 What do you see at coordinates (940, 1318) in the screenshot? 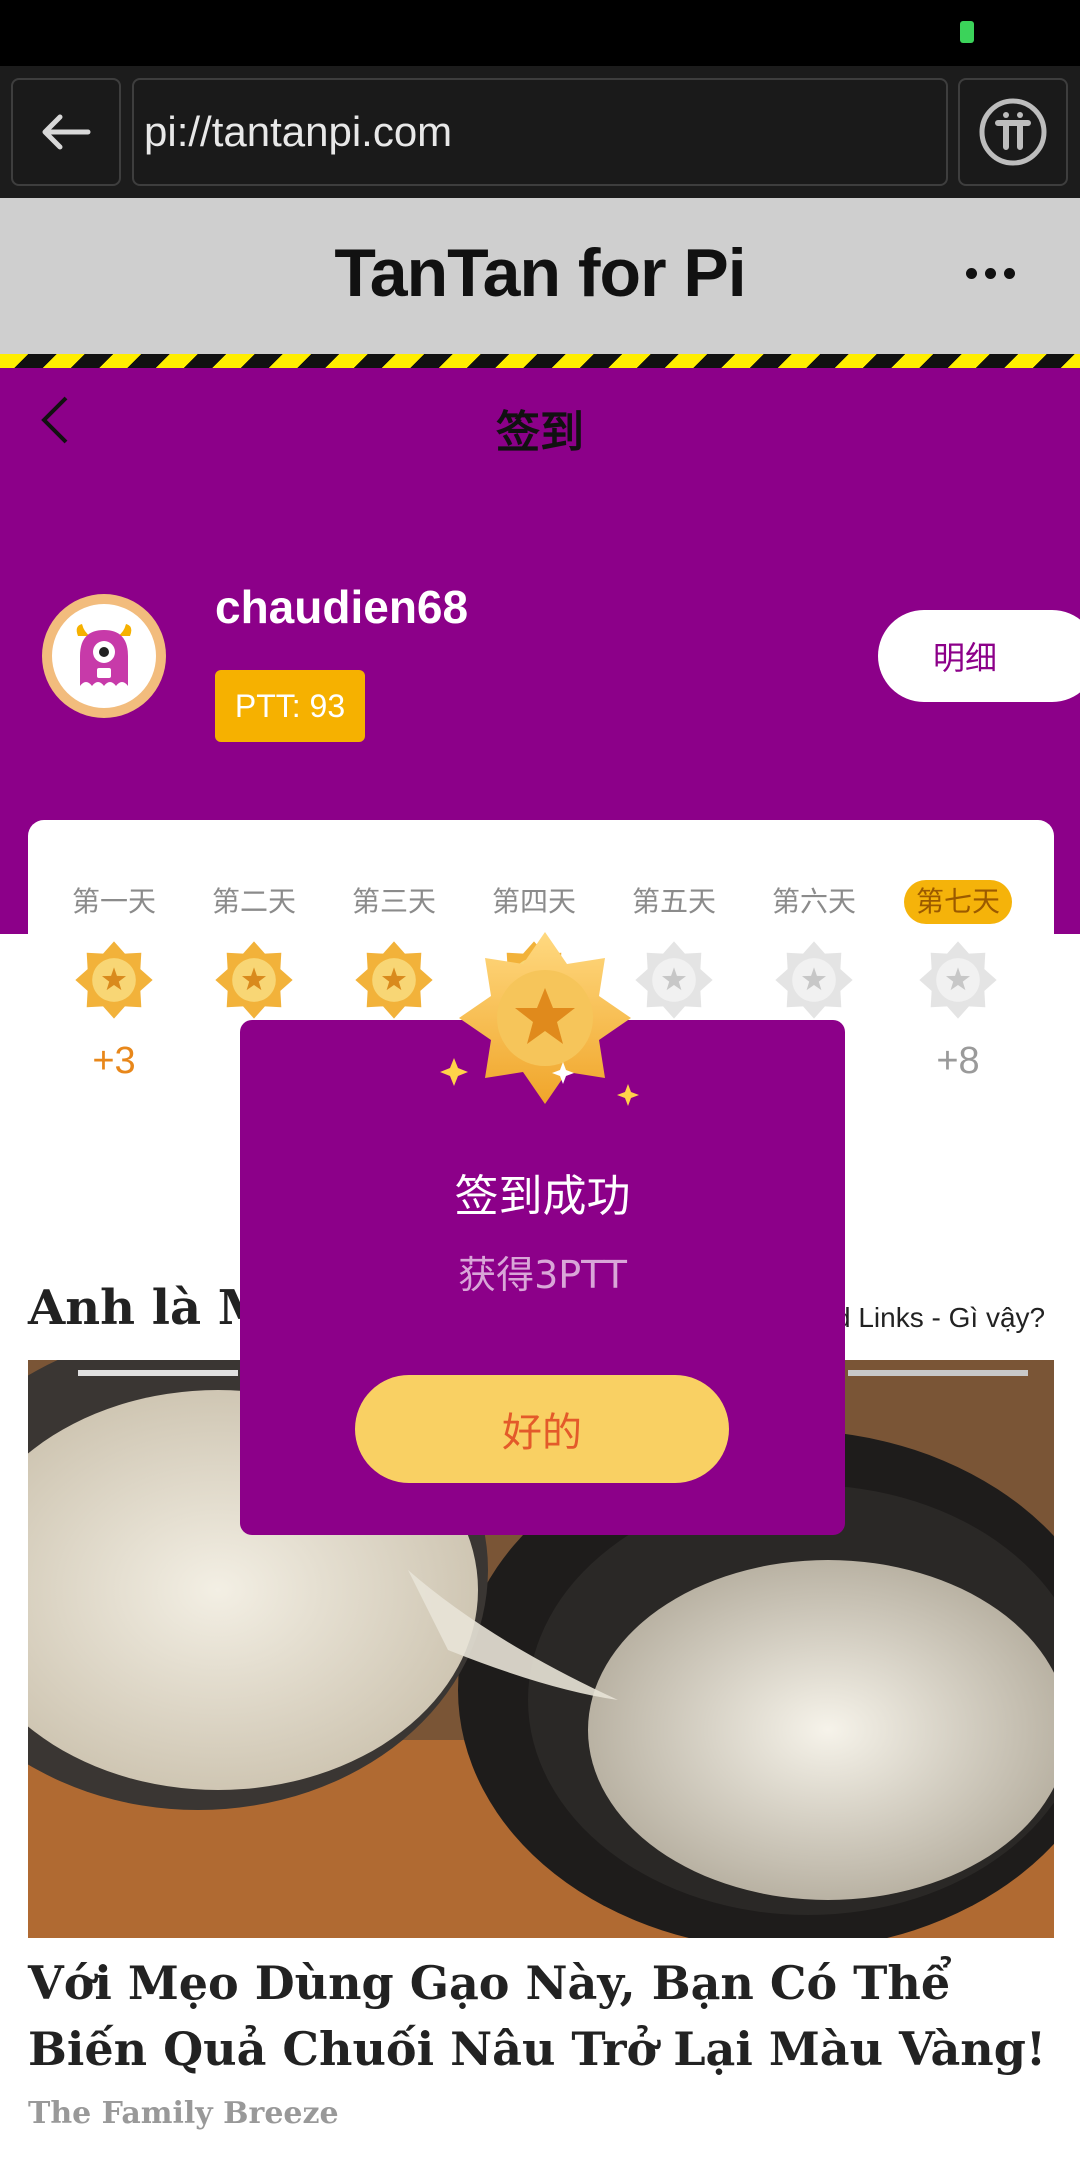
I see `sponsored-source-link: d Links - Gì vậy?` at bounding box center [940, 1318].